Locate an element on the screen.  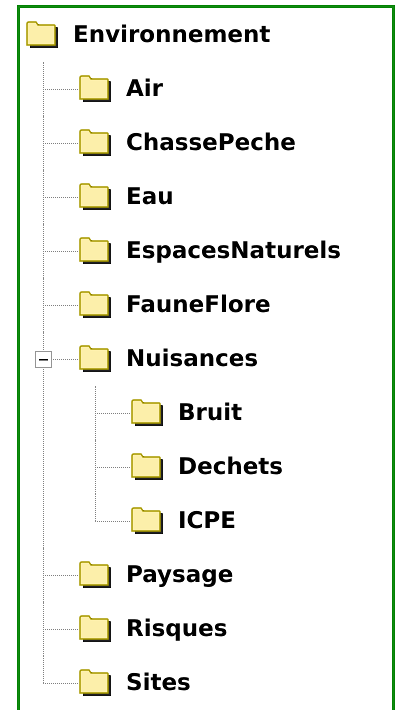
folder-label: Environnement is located at coordinates (171, 35).